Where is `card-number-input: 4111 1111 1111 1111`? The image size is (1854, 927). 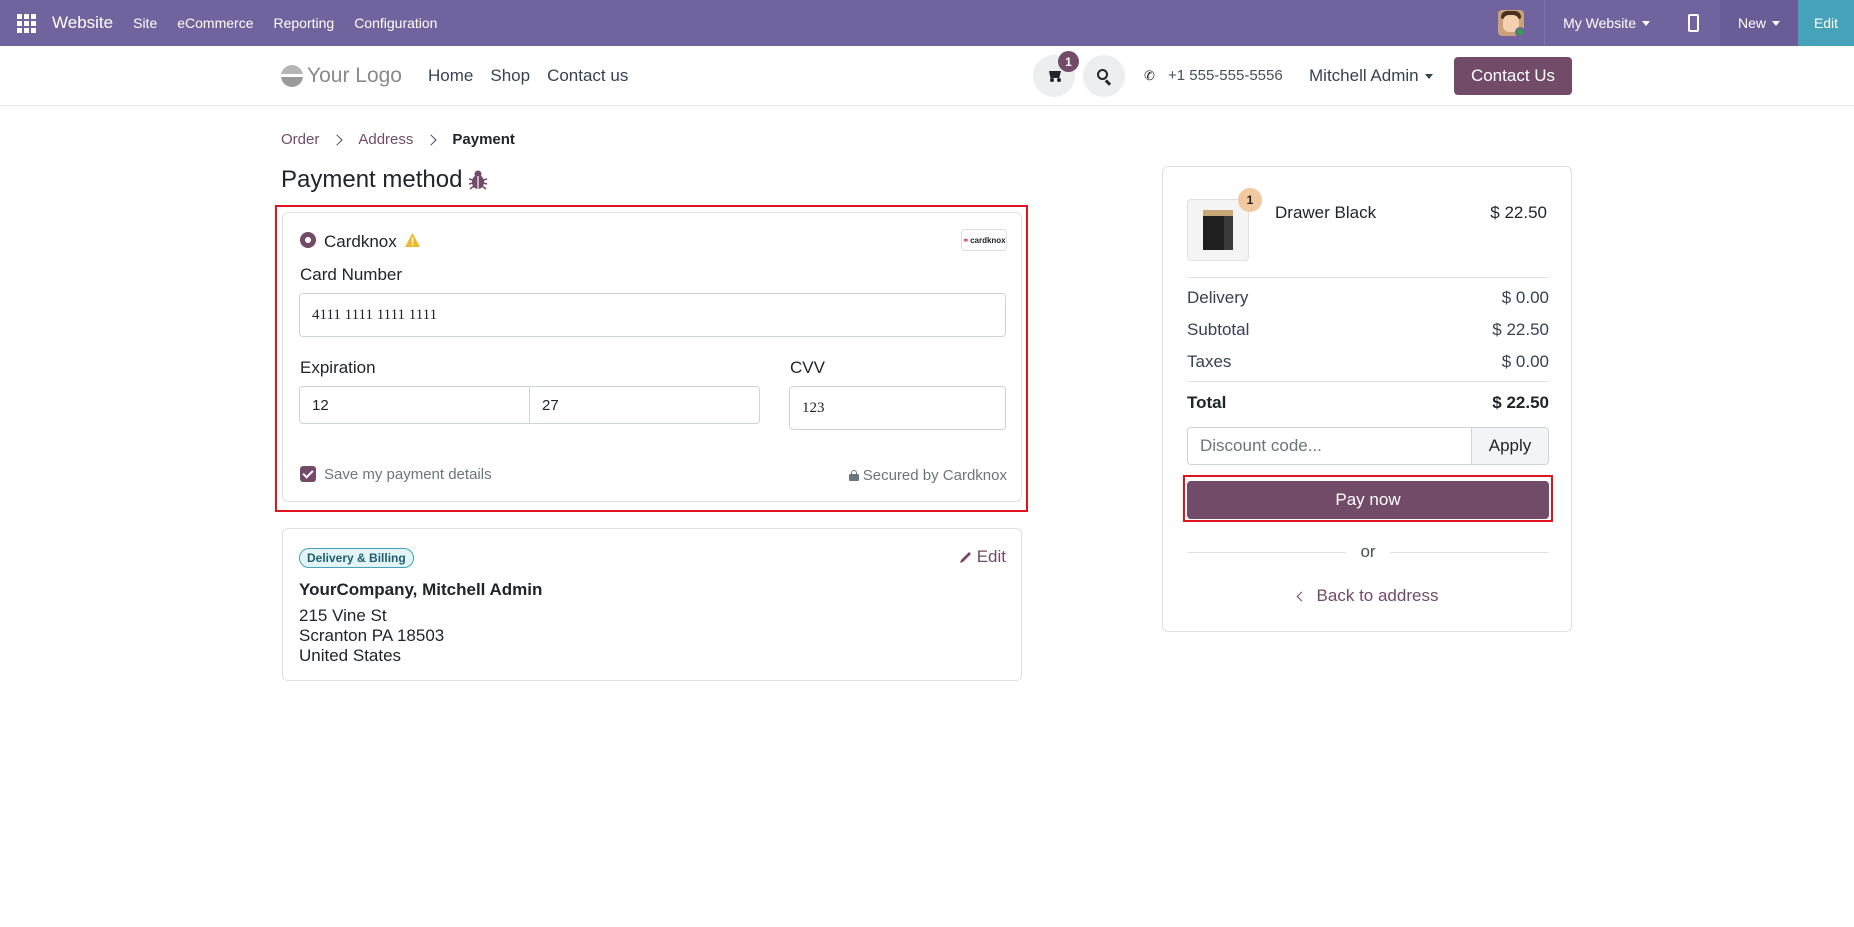
card-number-input: 4111 1111 1111 1111 is located at coordinates (652, 315).